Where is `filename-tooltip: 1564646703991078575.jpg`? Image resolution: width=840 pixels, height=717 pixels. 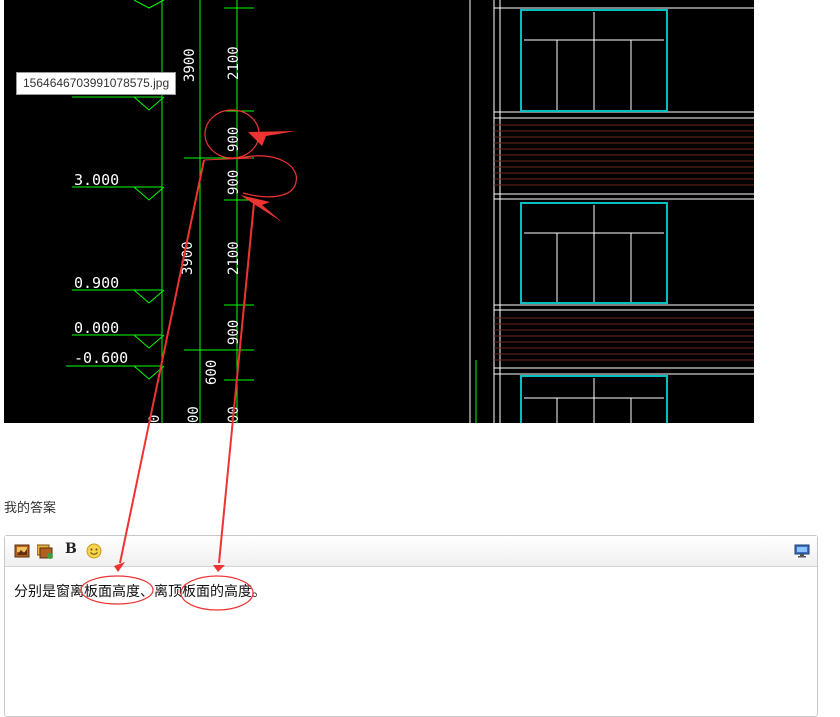
filename-tooltip: 1564646703991078575.jpg is located at coordinates (96, 83).